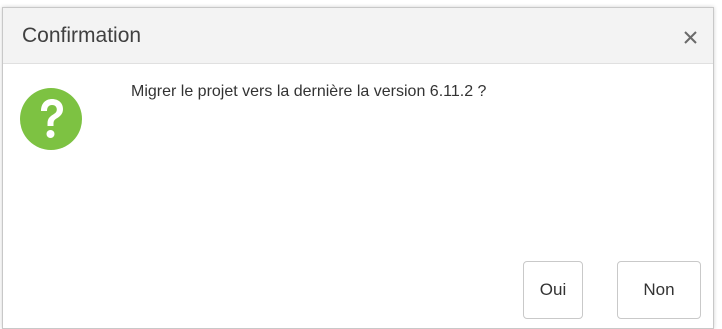 The image size is (722, 329). What do you see at coordinates (659, 290) in the screenshot?
I see `no-button: Non` at bounding box center [659, 290].